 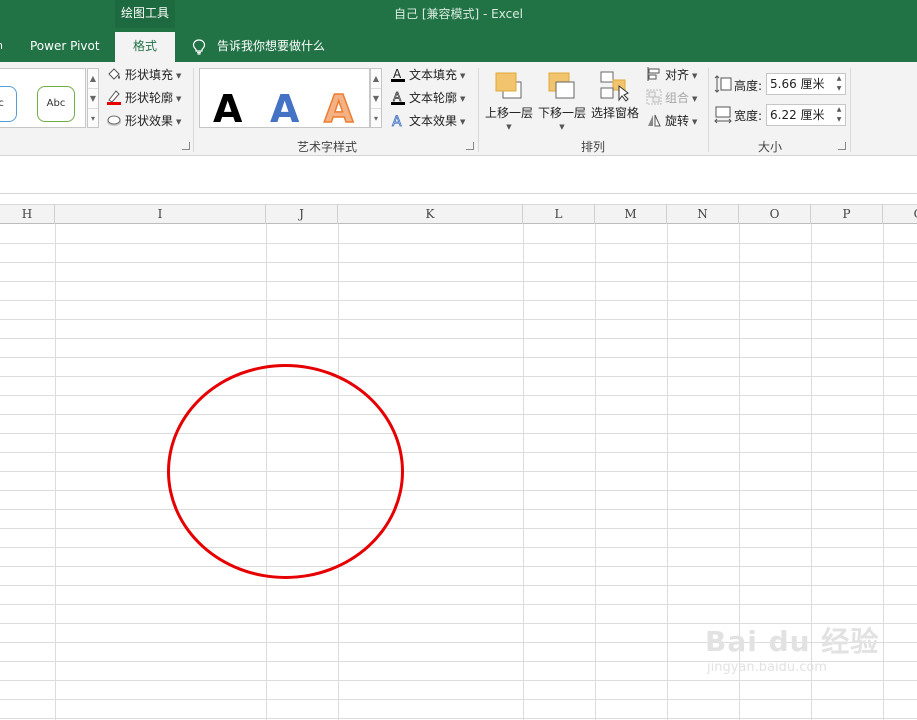 I want to click on width-value: 6.22 厘米, so click(x=797, y=115).